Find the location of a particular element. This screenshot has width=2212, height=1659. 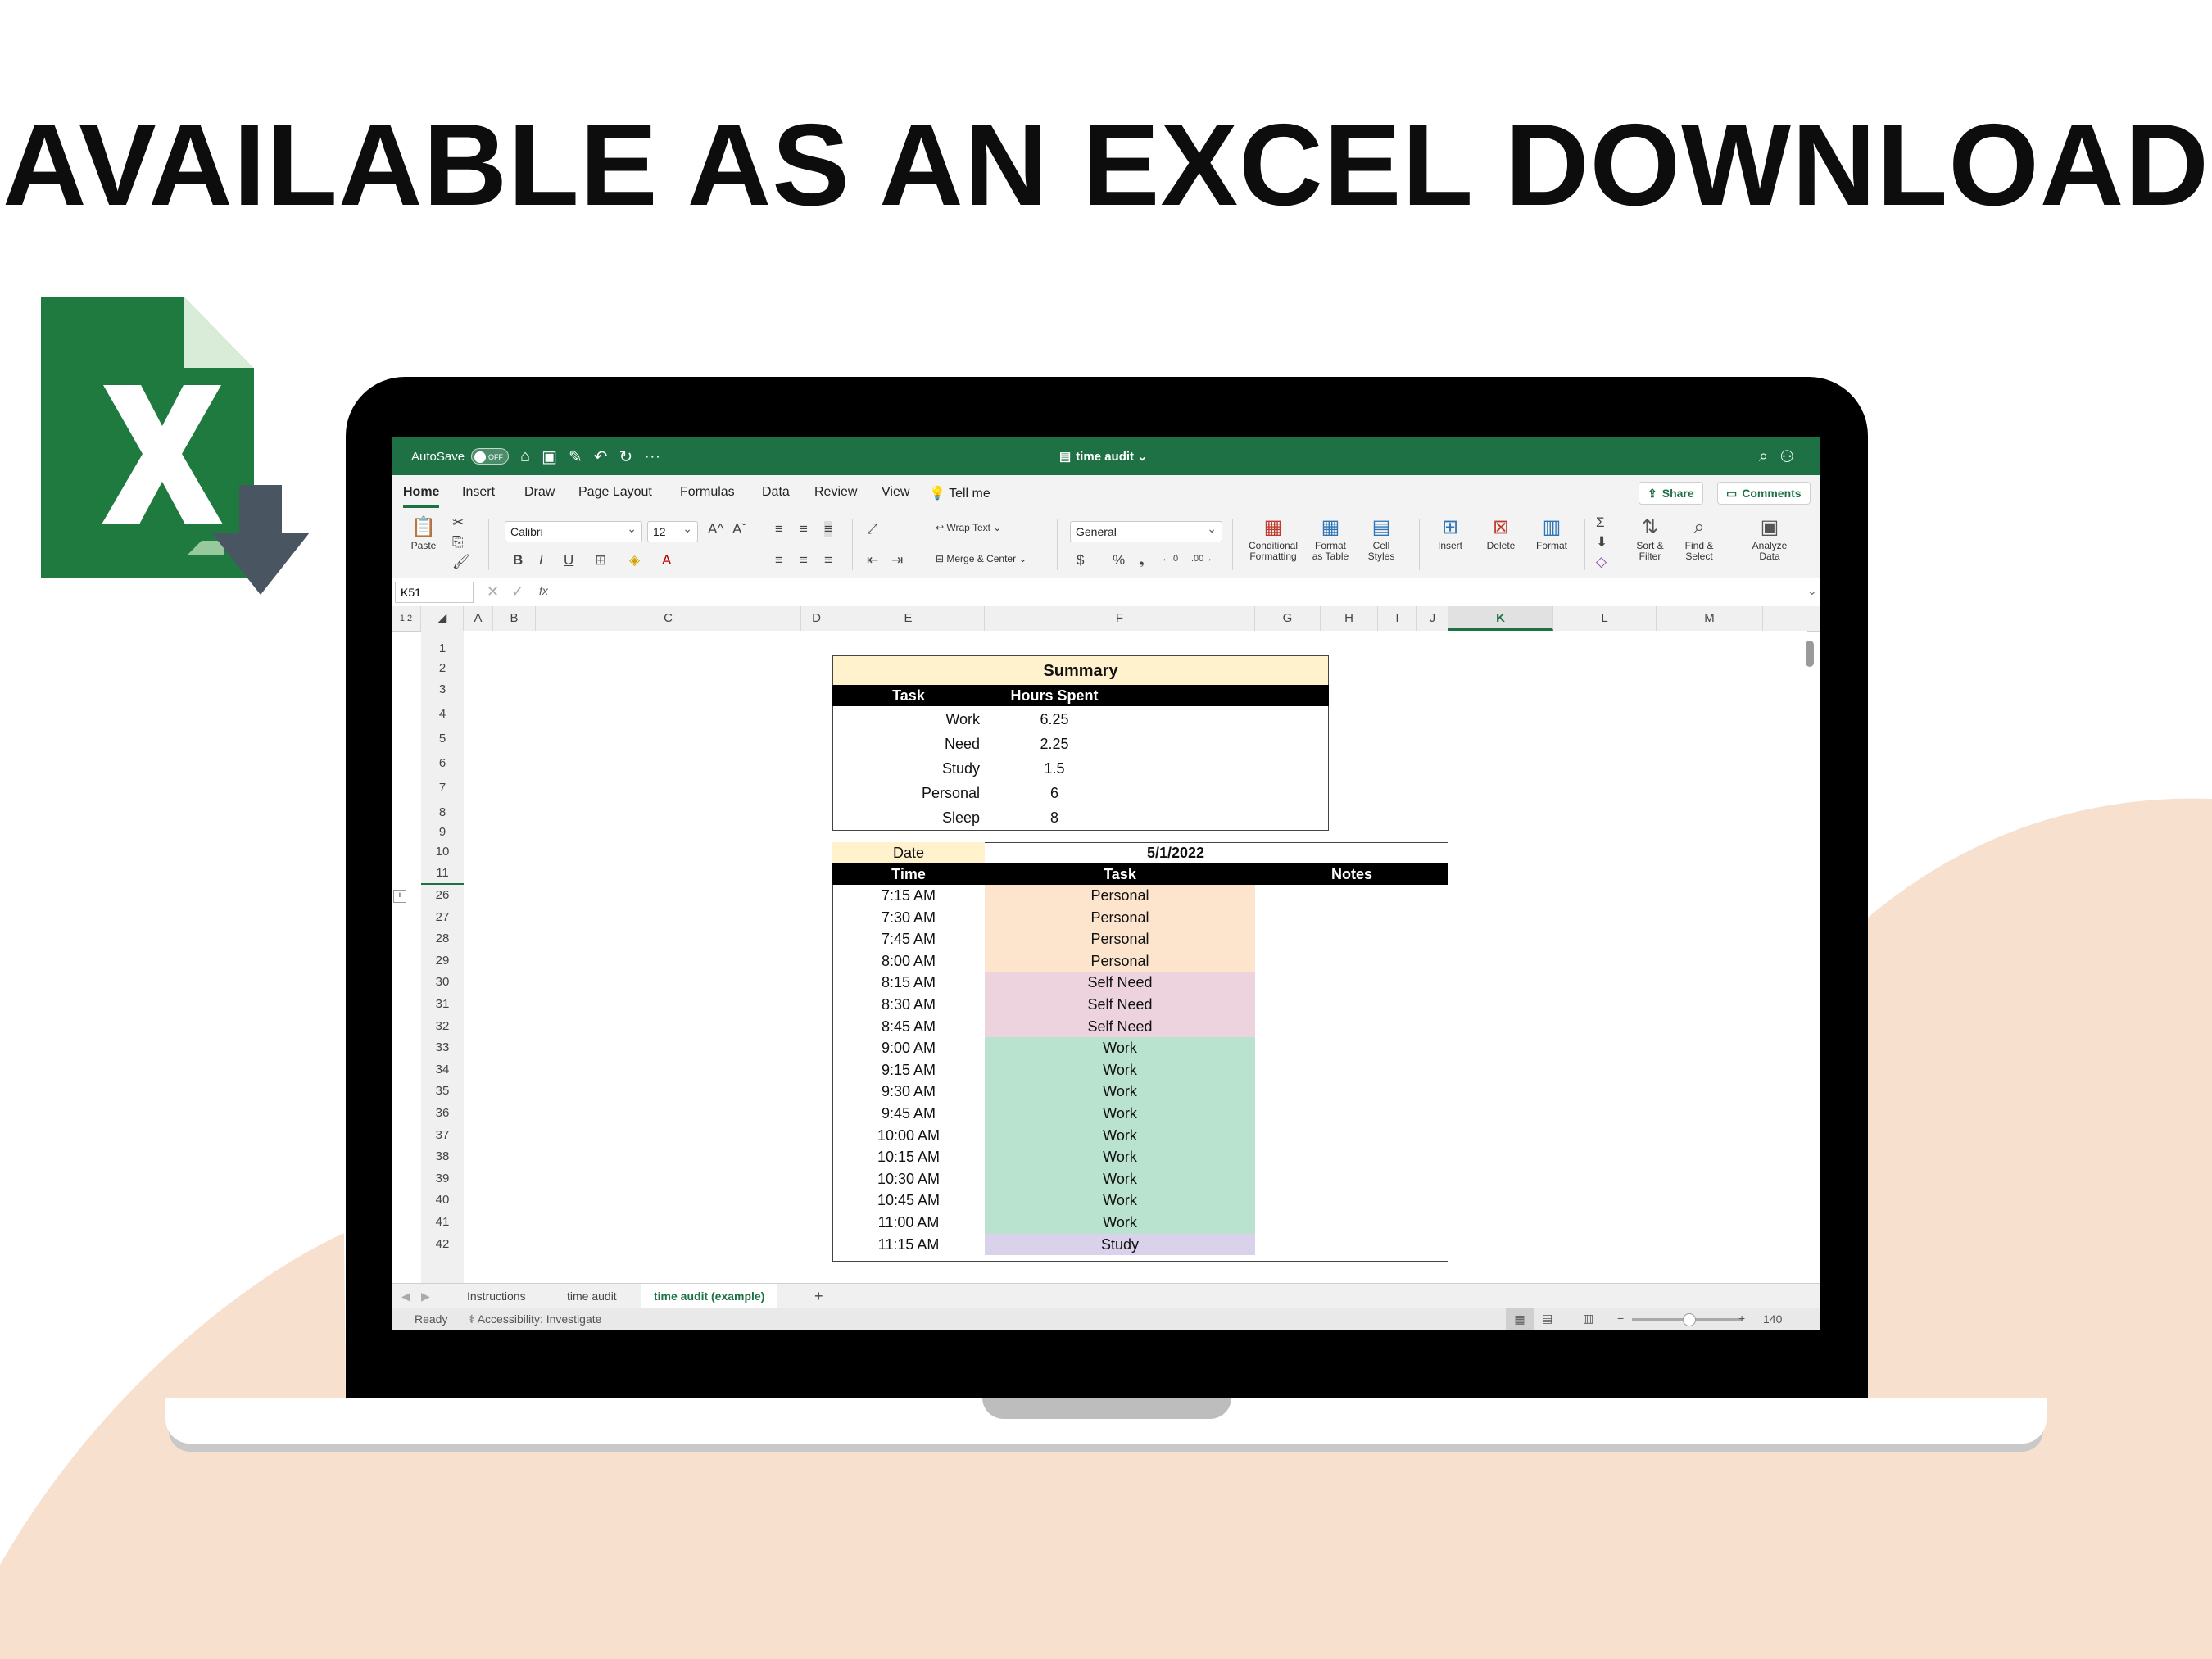

log-time: 7:15 AM is located at coordinates (908, 896).